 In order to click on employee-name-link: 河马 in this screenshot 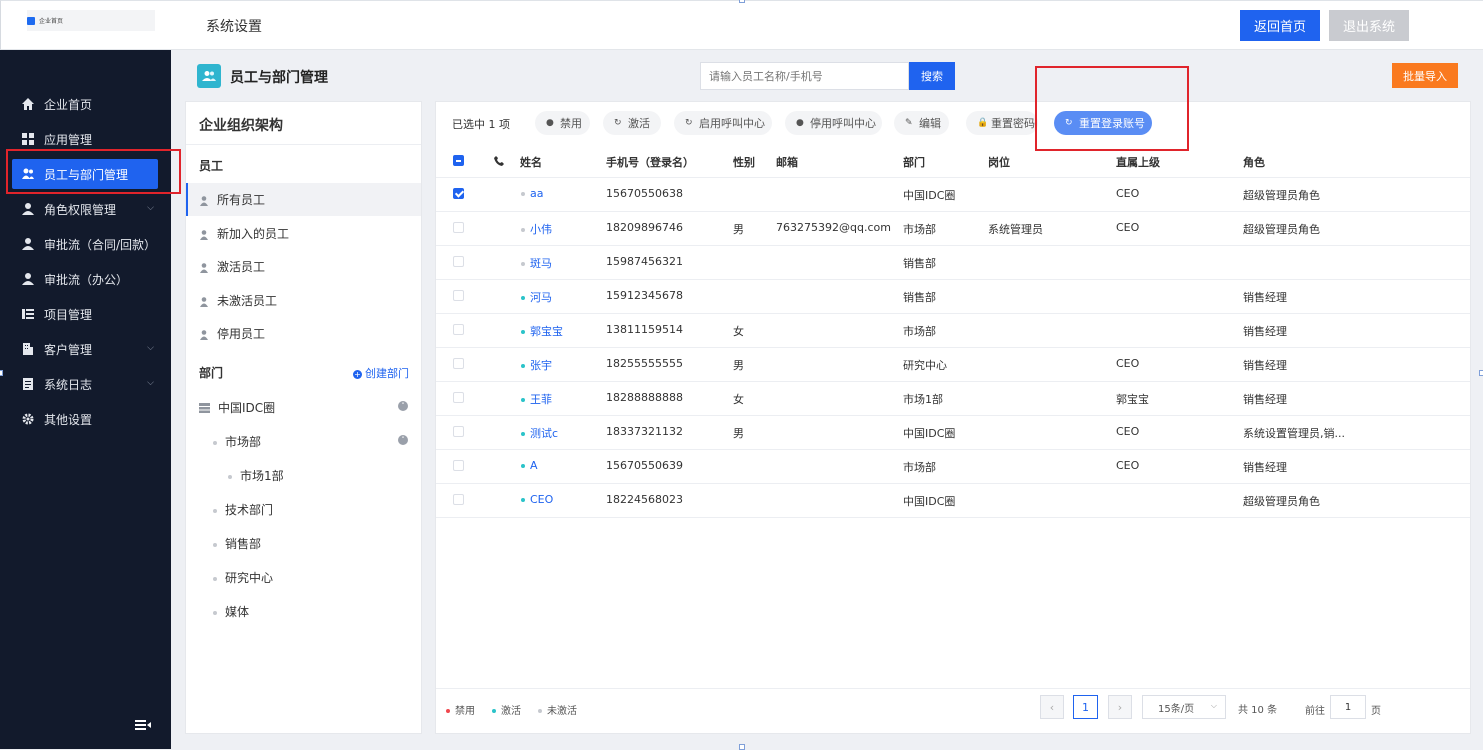, I will do `click(536, 297)`.